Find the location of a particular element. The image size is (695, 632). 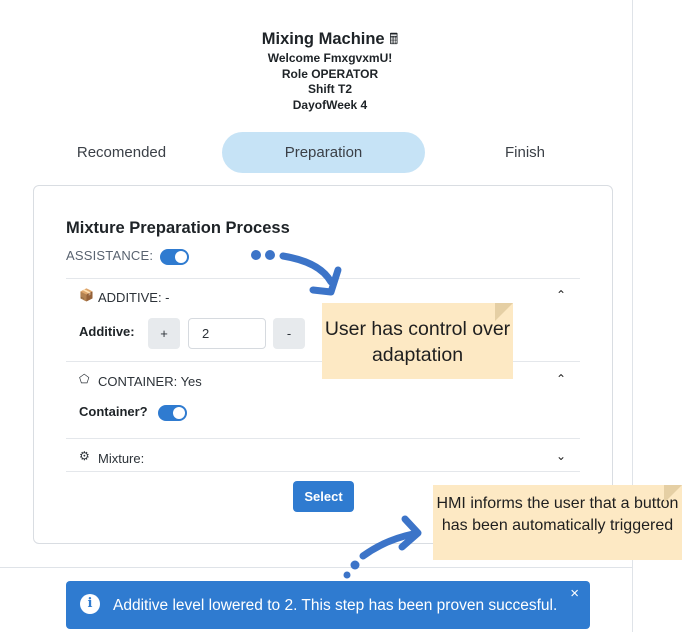

annotation-arrows is located at coordinates (336, 414).